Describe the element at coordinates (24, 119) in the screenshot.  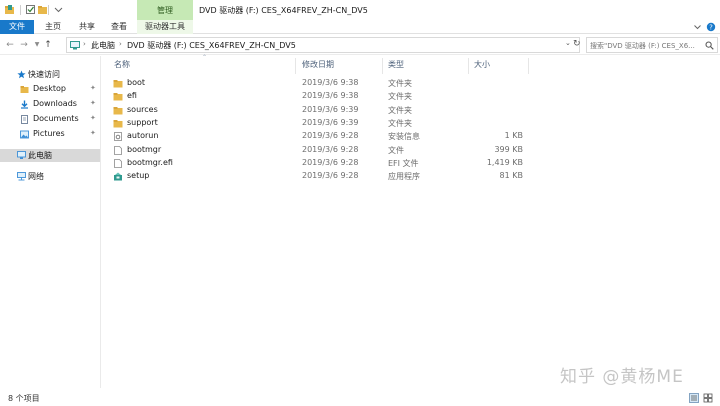
I see `documents-icon` at that location.